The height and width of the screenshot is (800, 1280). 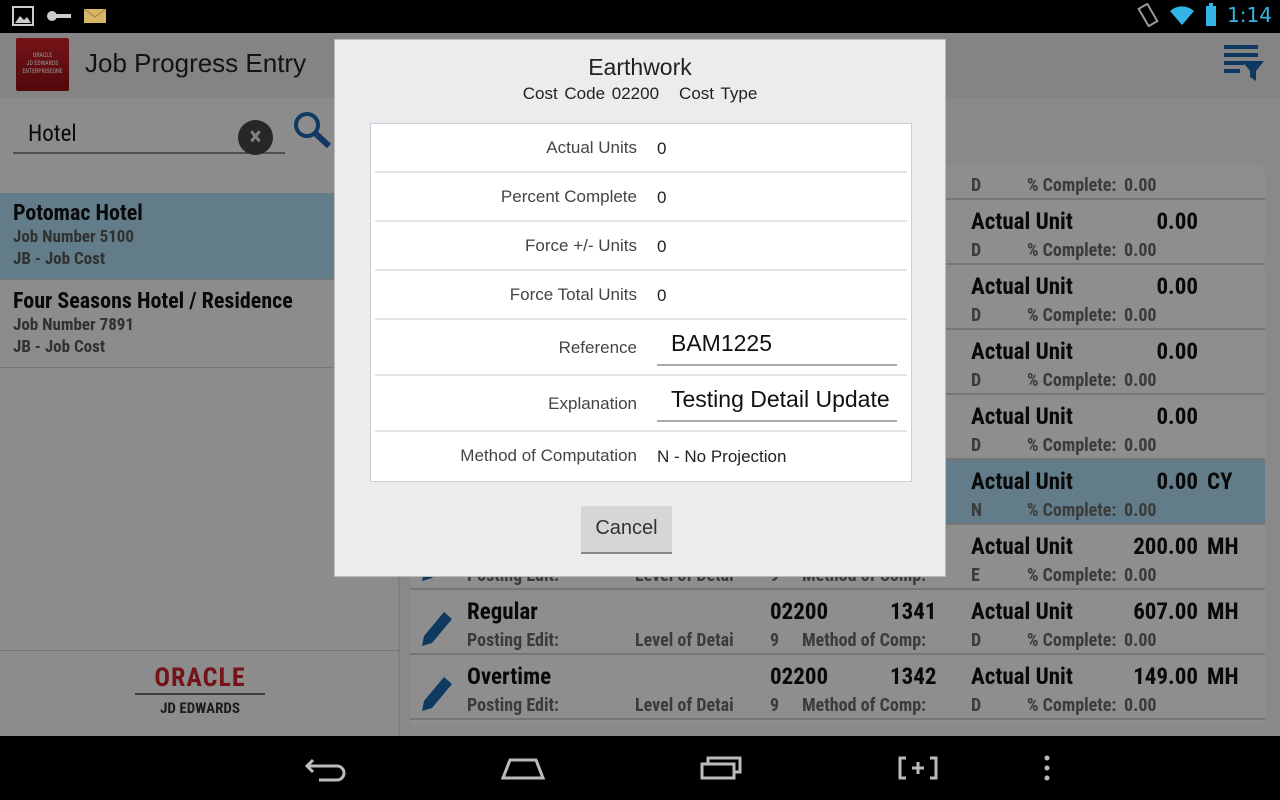 What do you see at coordinates (641, 404) in the screenshot?
I see `explanation-row: Explanation Testing Detail Update` at bounding box center [641, 404].